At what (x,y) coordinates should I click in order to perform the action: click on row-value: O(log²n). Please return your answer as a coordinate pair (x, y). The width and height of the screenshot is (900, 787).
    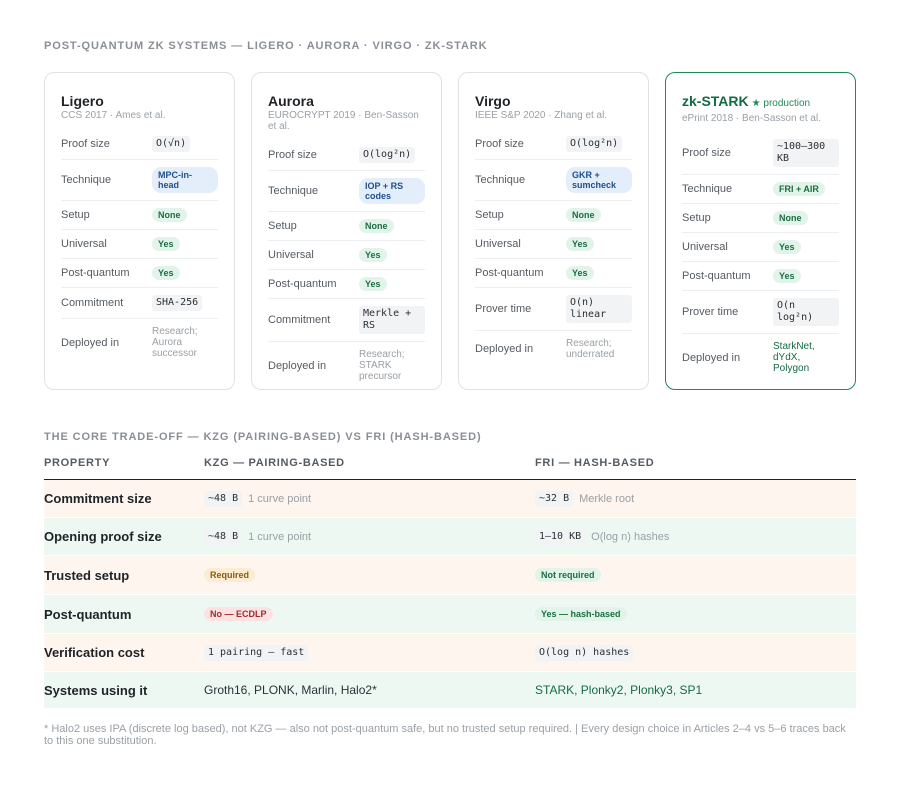
    Looking at the image, I should click on (599, 144).